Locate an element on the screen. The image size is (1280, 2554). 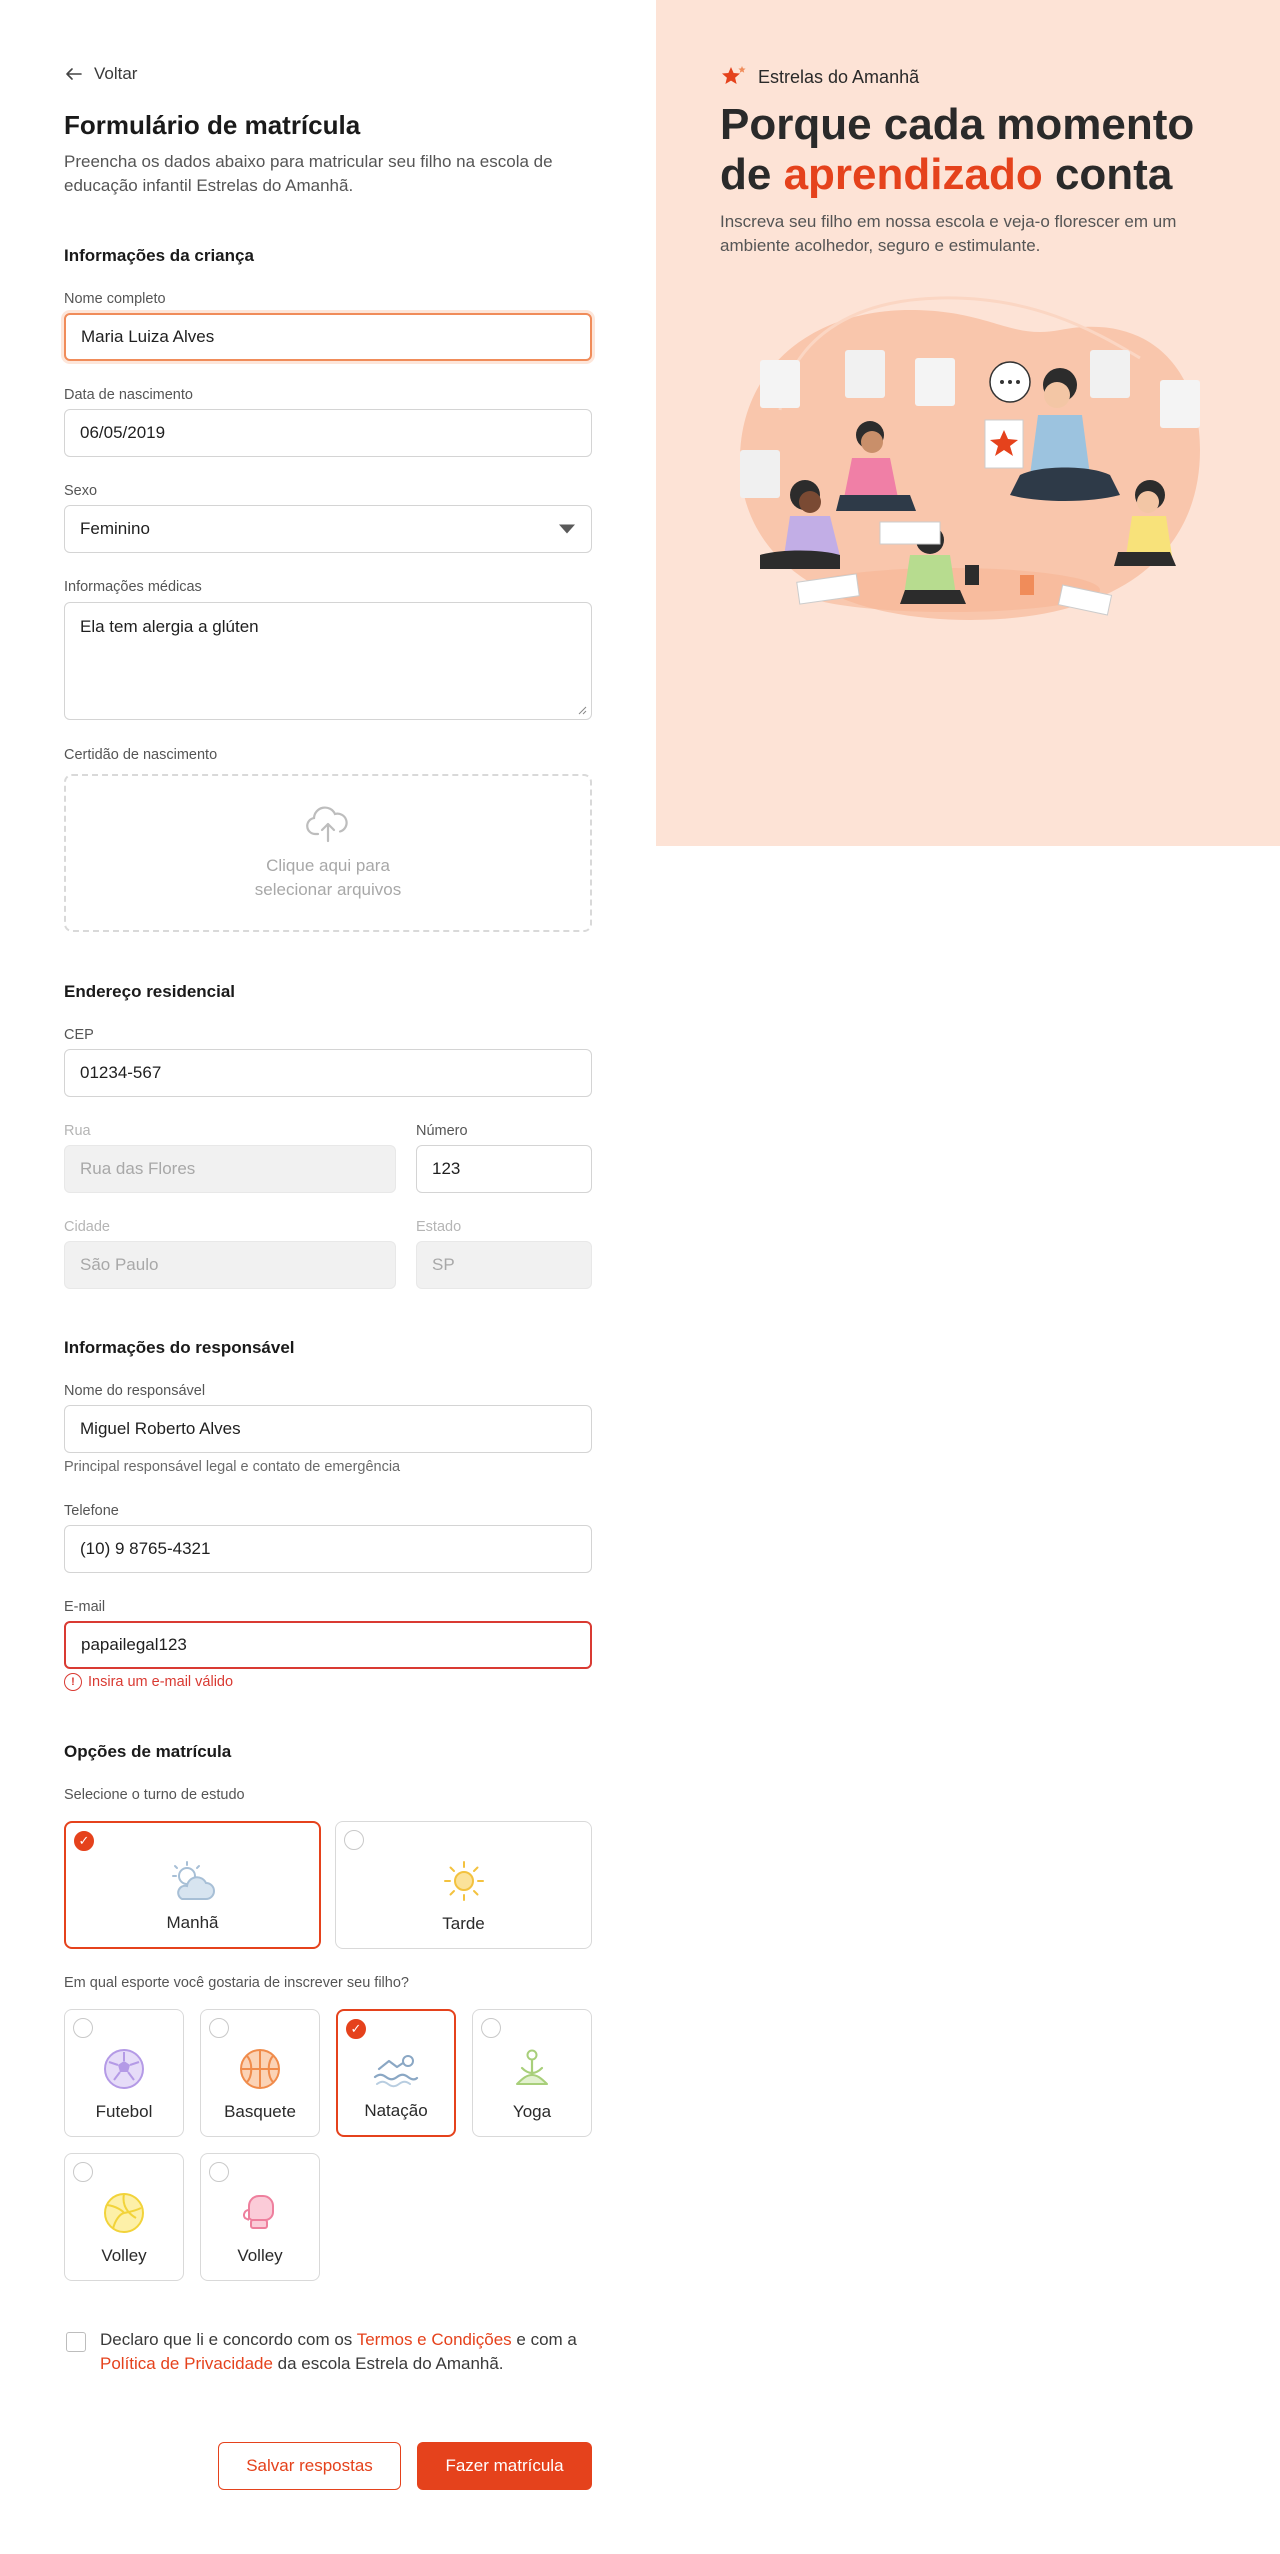
terms-link: Termos e Condições is located at coordinates (434, 2339).